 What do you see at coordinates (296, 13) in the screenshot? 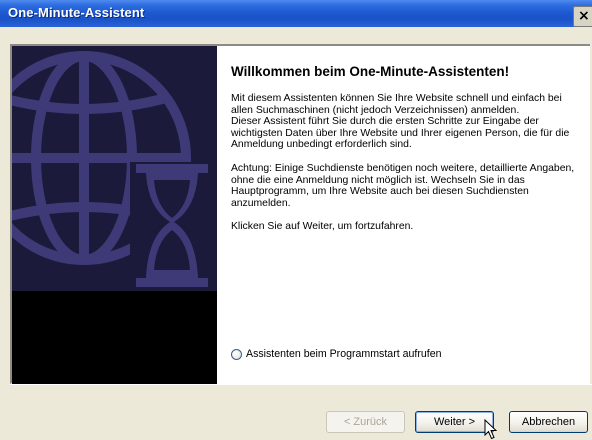
I see `title-bar: One-Minute-Assistent ×` at bounding box center [296, 13].